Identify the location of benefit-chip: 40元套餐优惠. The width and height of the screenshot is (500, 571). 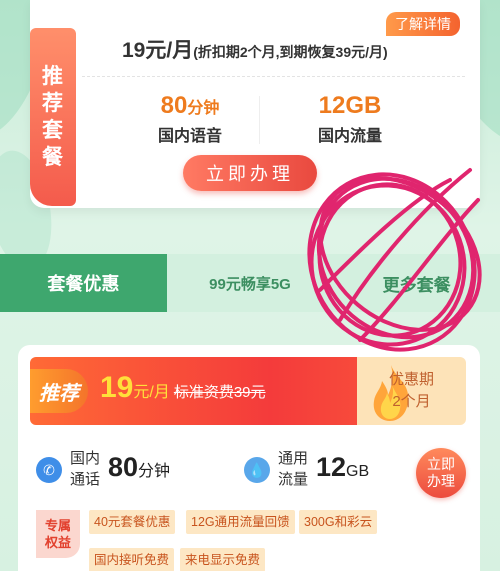
(132, 522).